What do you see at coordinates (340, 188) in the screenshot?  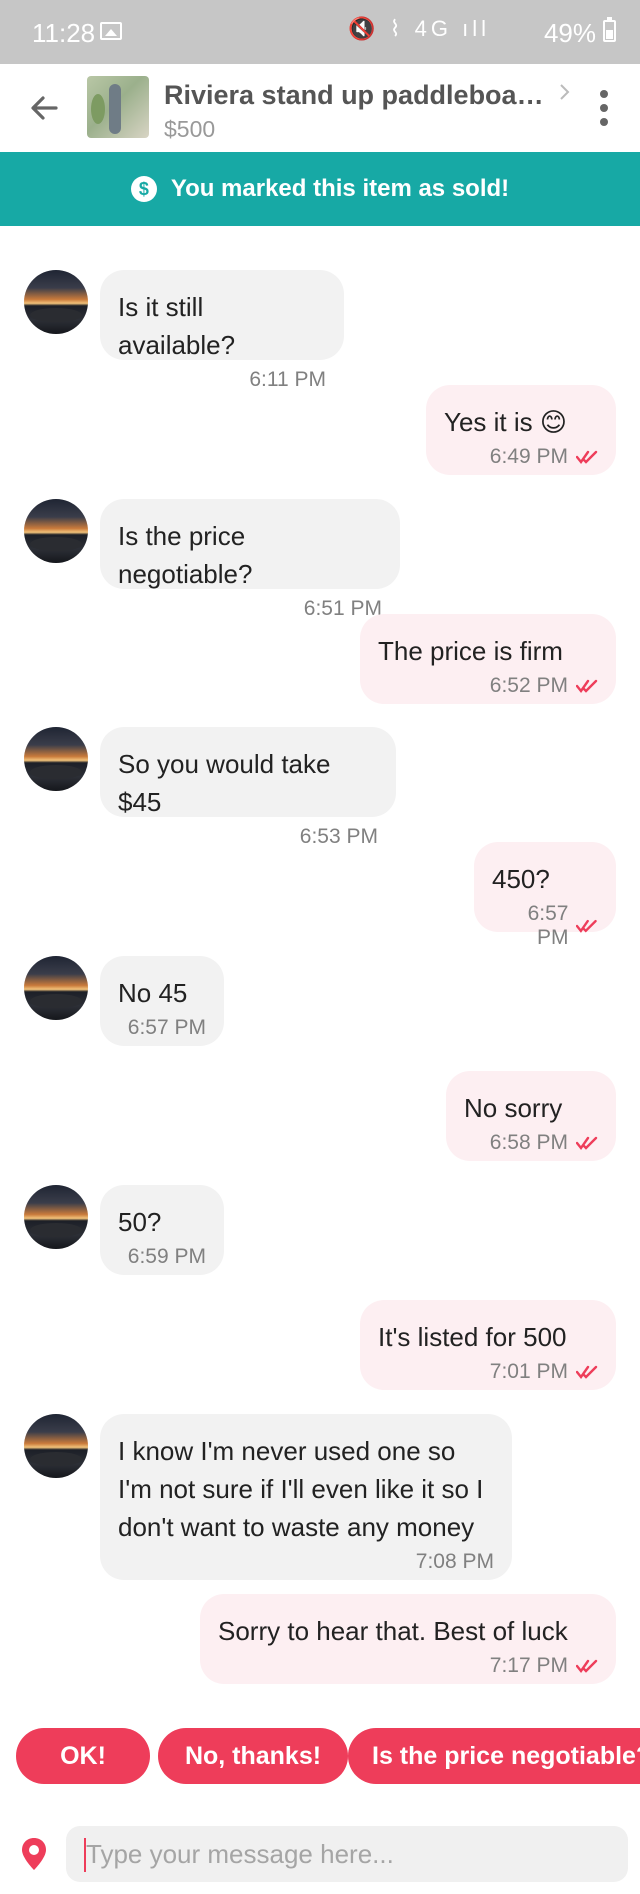 I see `sold-banner-text: You marked this item as sold!` at bounding box center [340, 188].